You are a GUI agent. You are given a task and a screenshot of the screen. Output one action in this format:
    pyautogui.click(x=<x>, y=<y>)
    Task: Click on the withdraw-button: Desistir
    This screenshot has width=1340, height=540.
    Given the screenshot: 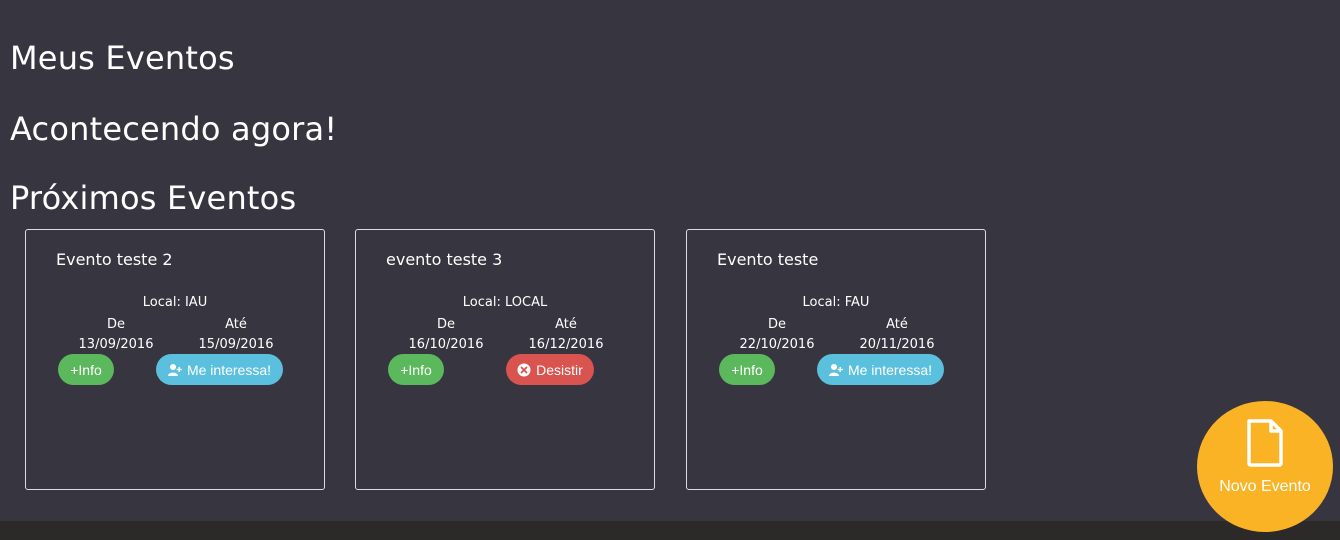 What is the action you would take?
    pyautogui.click(x=550, y=369)
    